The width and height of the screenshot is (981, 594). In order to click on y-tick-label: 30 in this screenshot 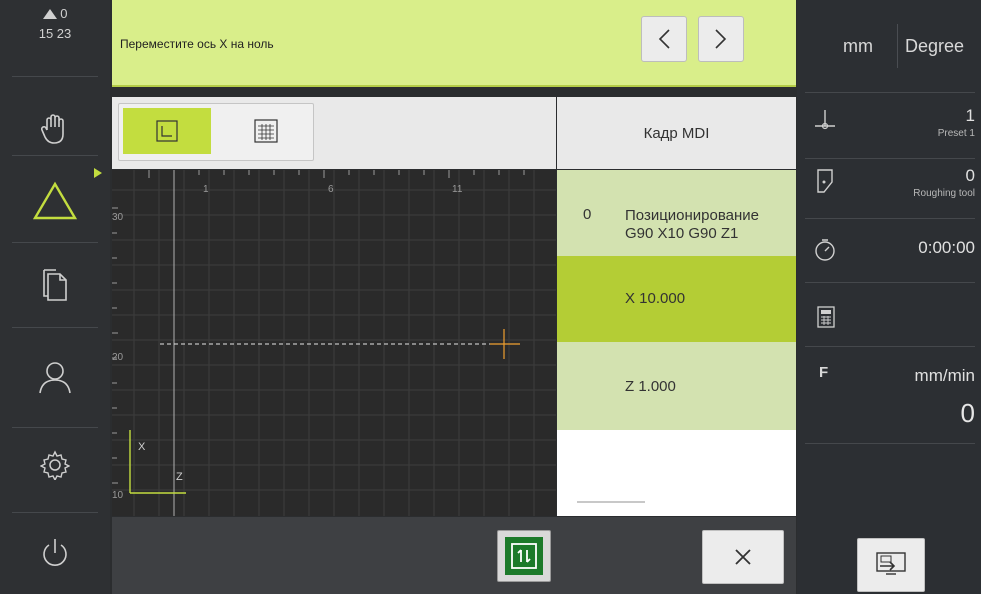, I will do `click(118, 217)`.